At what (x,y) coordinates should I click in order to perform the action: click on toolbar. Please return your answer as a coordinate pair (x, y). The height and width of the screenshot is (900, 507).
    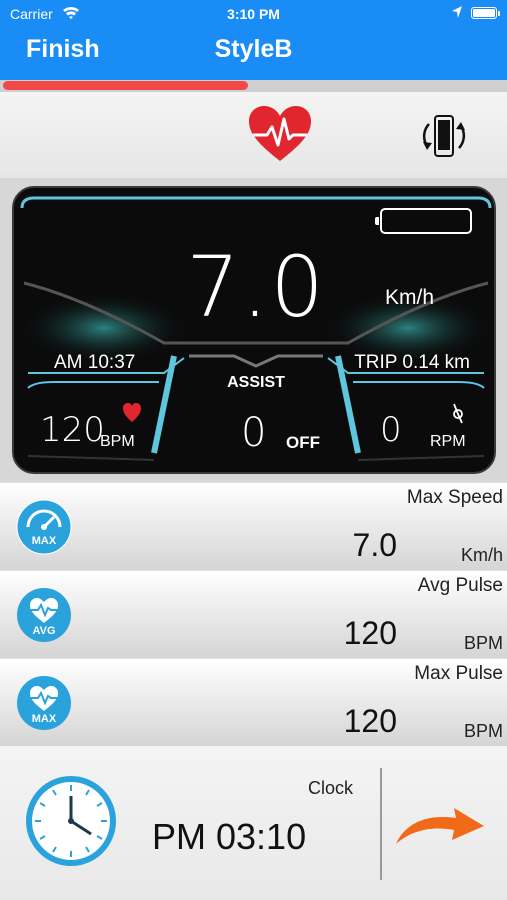
    Looking at the image, I should click on (253, 135).